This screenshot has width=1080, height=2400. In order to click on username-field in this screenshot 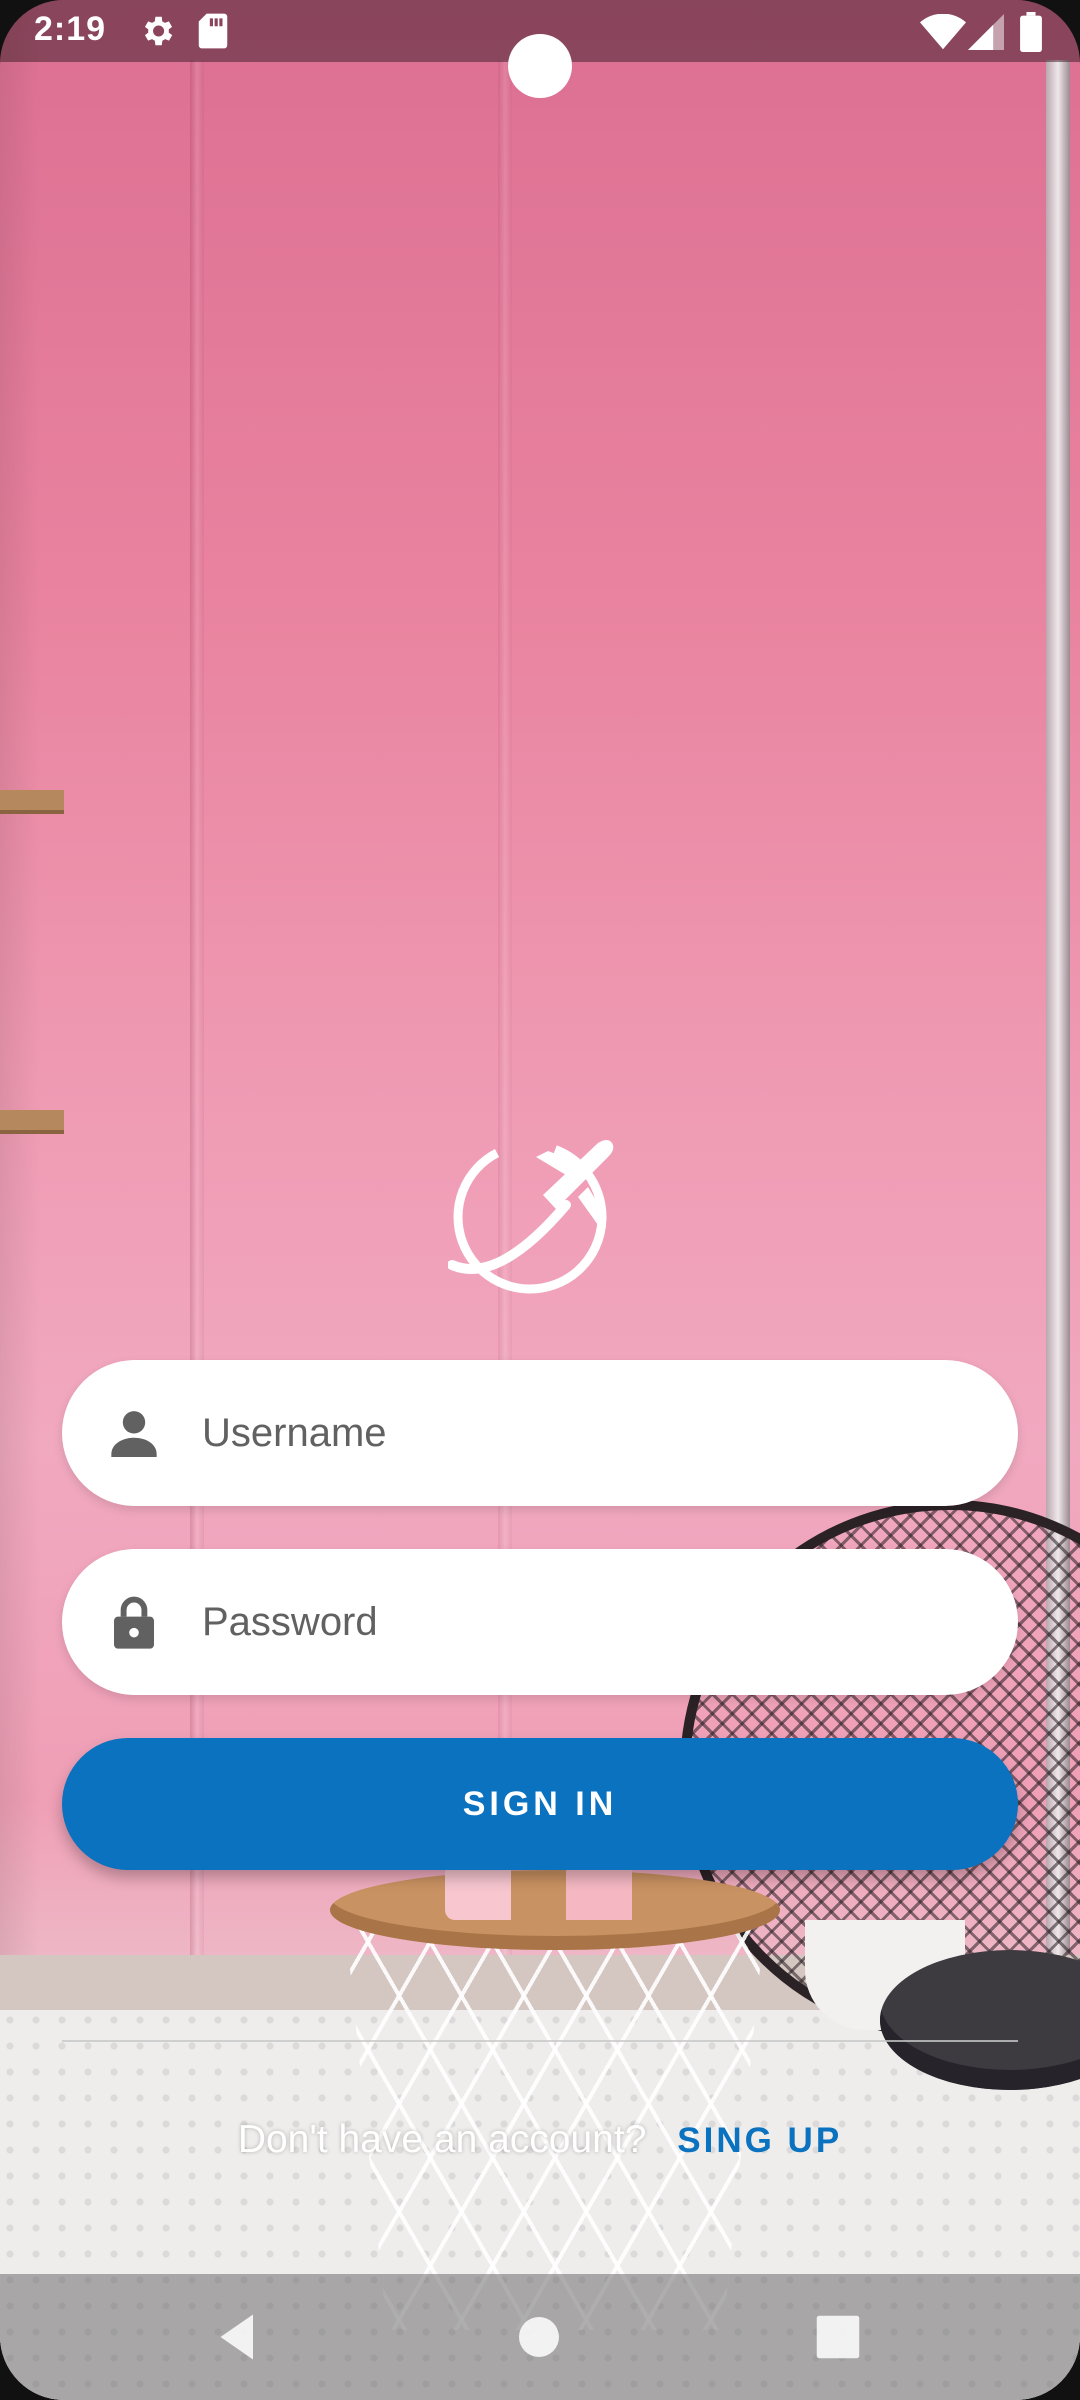, I will do `click(540, 1433)`.